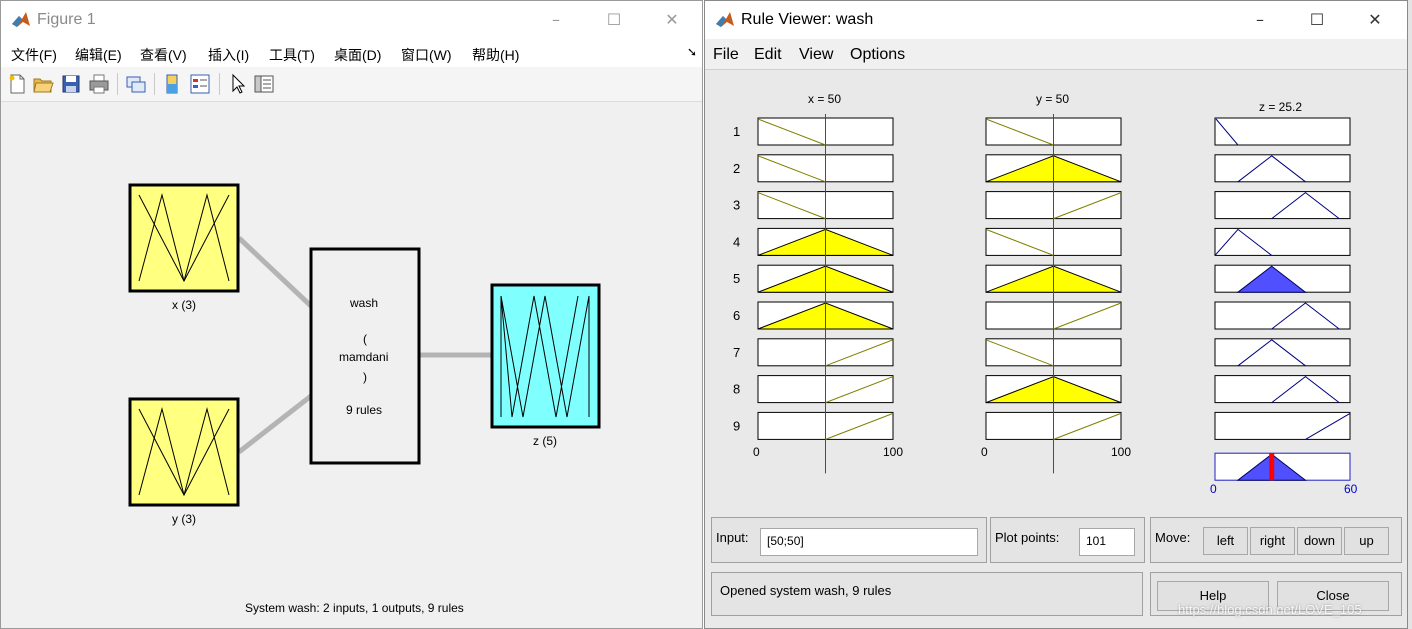 This screenshot has width=1412, height=629. Describe the element at coordinates (351, 84) in the screenshot. I see `figure-toolbar` at that location.